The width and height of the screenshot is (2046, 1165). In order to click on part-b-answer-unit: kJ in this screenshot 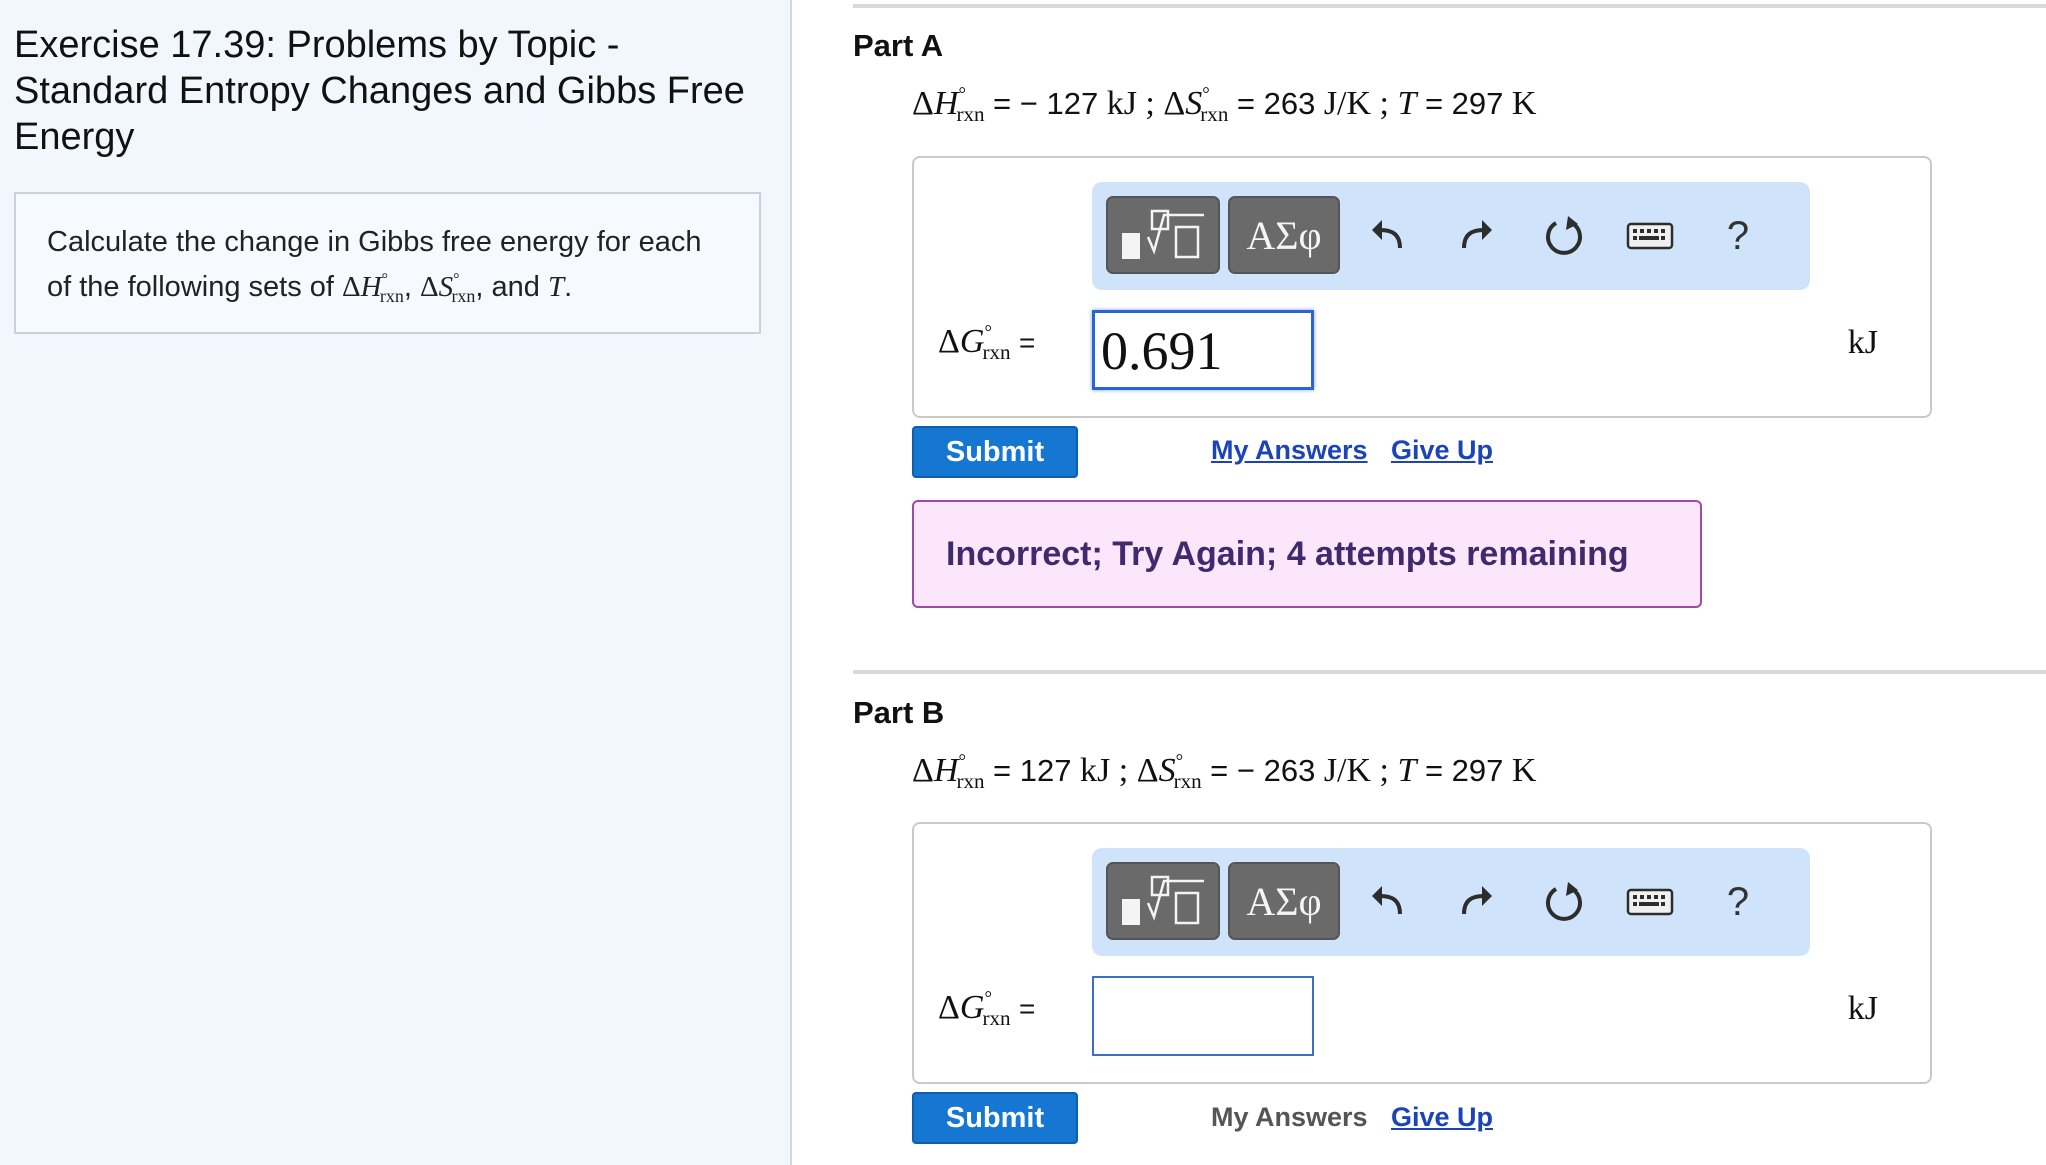, I will do `click(1862, 1008)`.